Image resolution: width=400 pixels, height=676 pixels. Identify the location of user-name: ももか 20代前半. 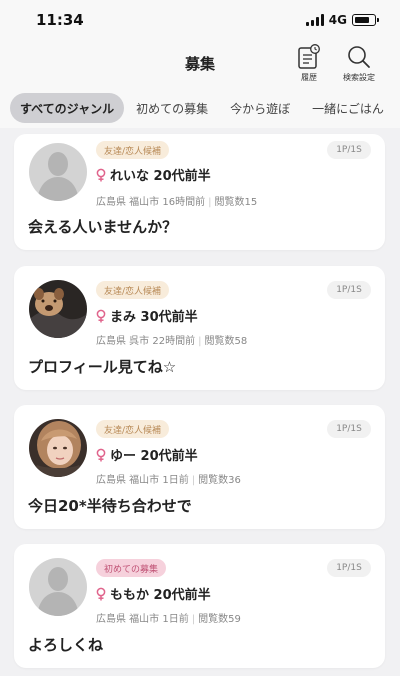
(160, 595).